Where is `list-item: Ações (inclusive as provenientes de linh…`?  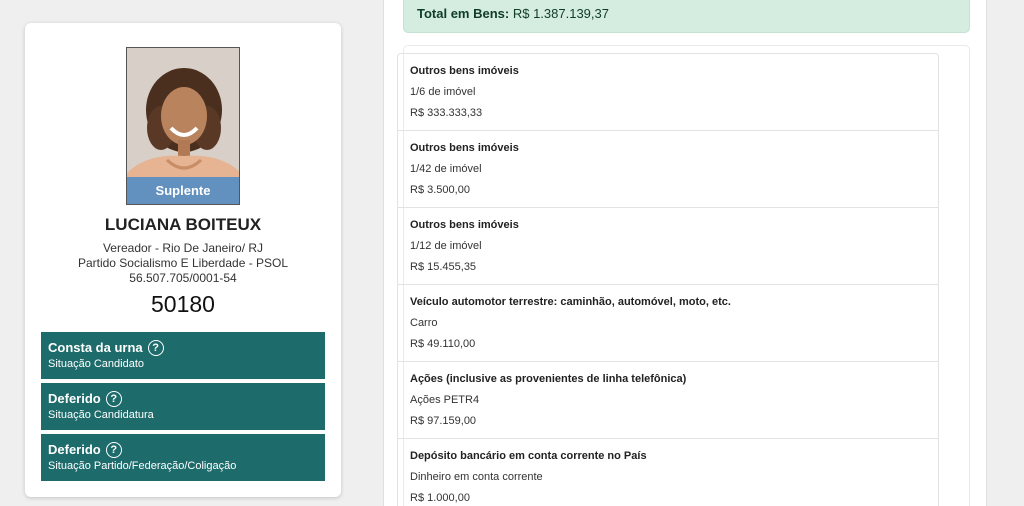
list-item: Ações (inclusive as provenientes de linh… is located at coordinates (668, 400).